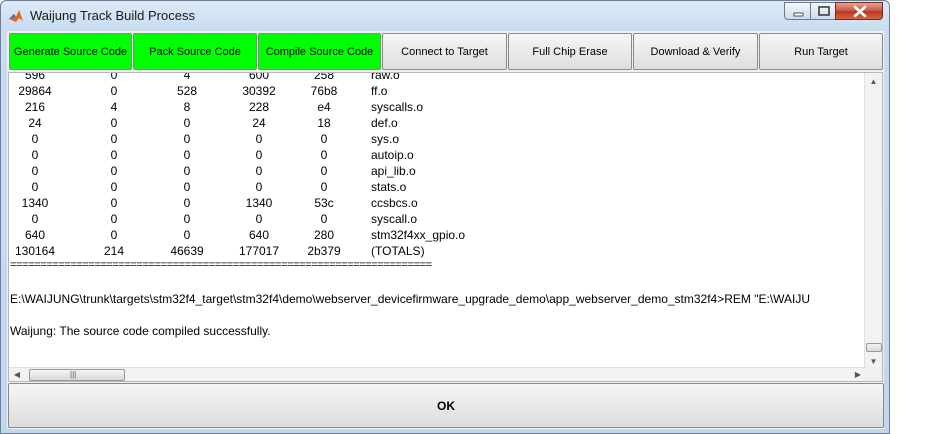 This screenshot has height=434, width=950. I want to click on matlab-icon, so click(16, 16).